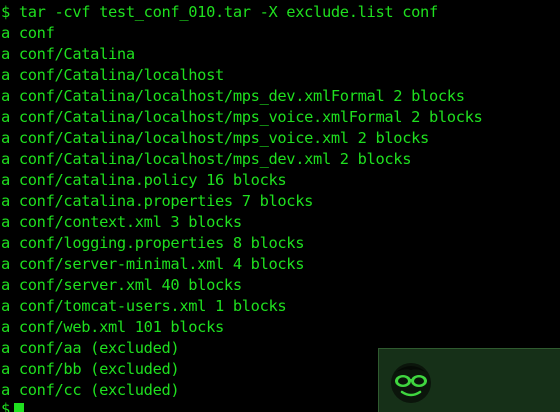 The height and width of the screenshot is (412, 560). What do you see at coordinates (121, 222) in the screenshot?
I see `terminal-line: a conf/context.xml 3 blocks` at bounding box center [121, 222].